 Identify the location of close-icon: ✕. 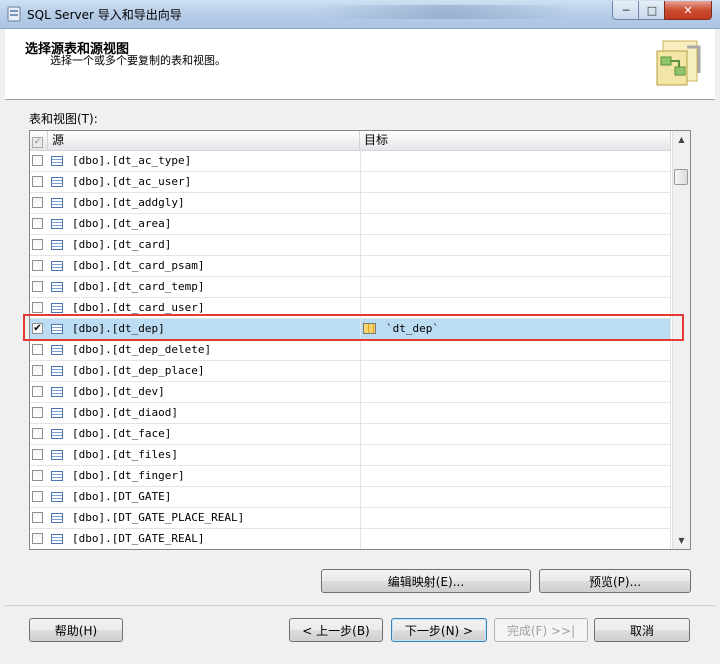
(688, 10).